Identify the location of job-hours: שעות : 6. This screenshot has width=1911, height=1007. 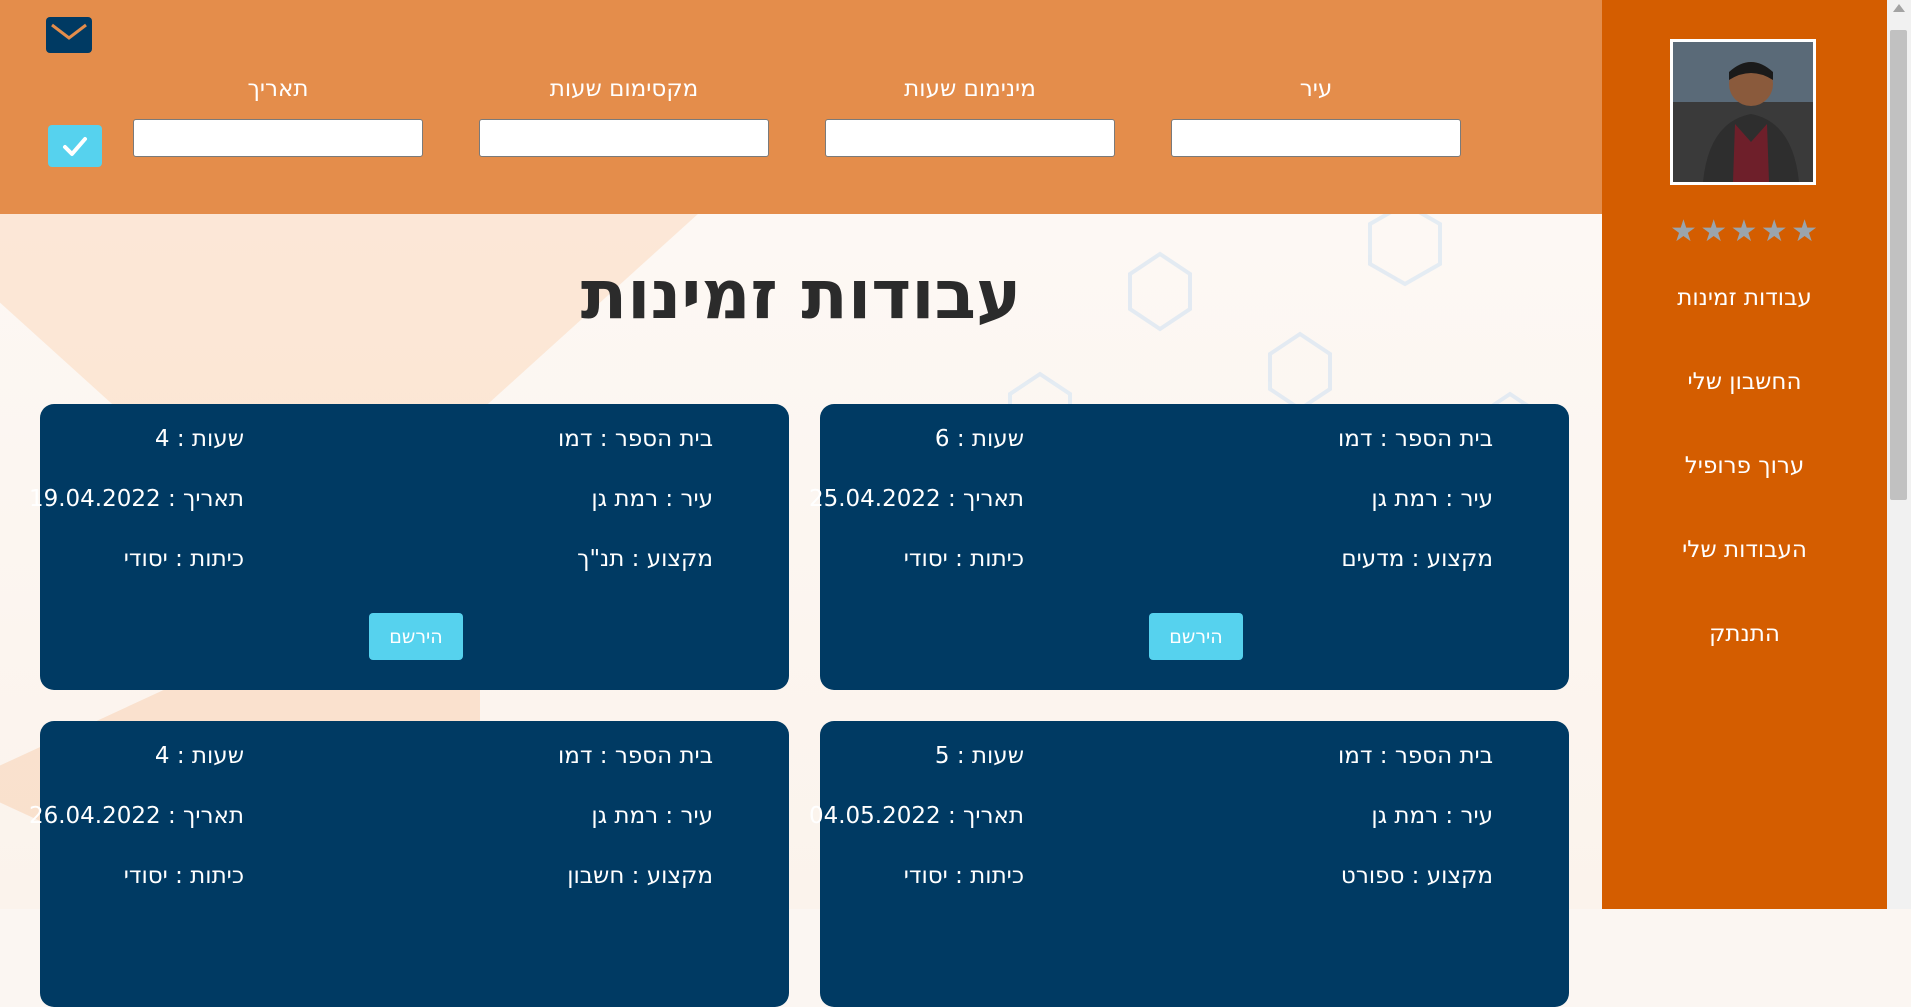
(979, 439).